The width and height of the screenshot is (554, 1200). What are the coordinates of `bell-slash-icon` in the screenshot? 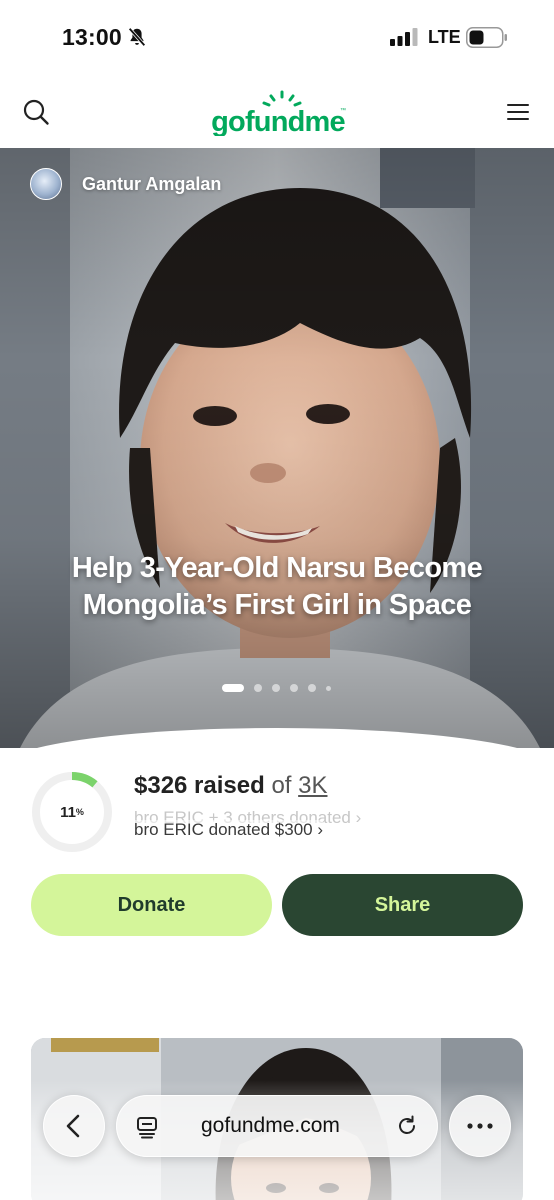 It's located at (137, 37).